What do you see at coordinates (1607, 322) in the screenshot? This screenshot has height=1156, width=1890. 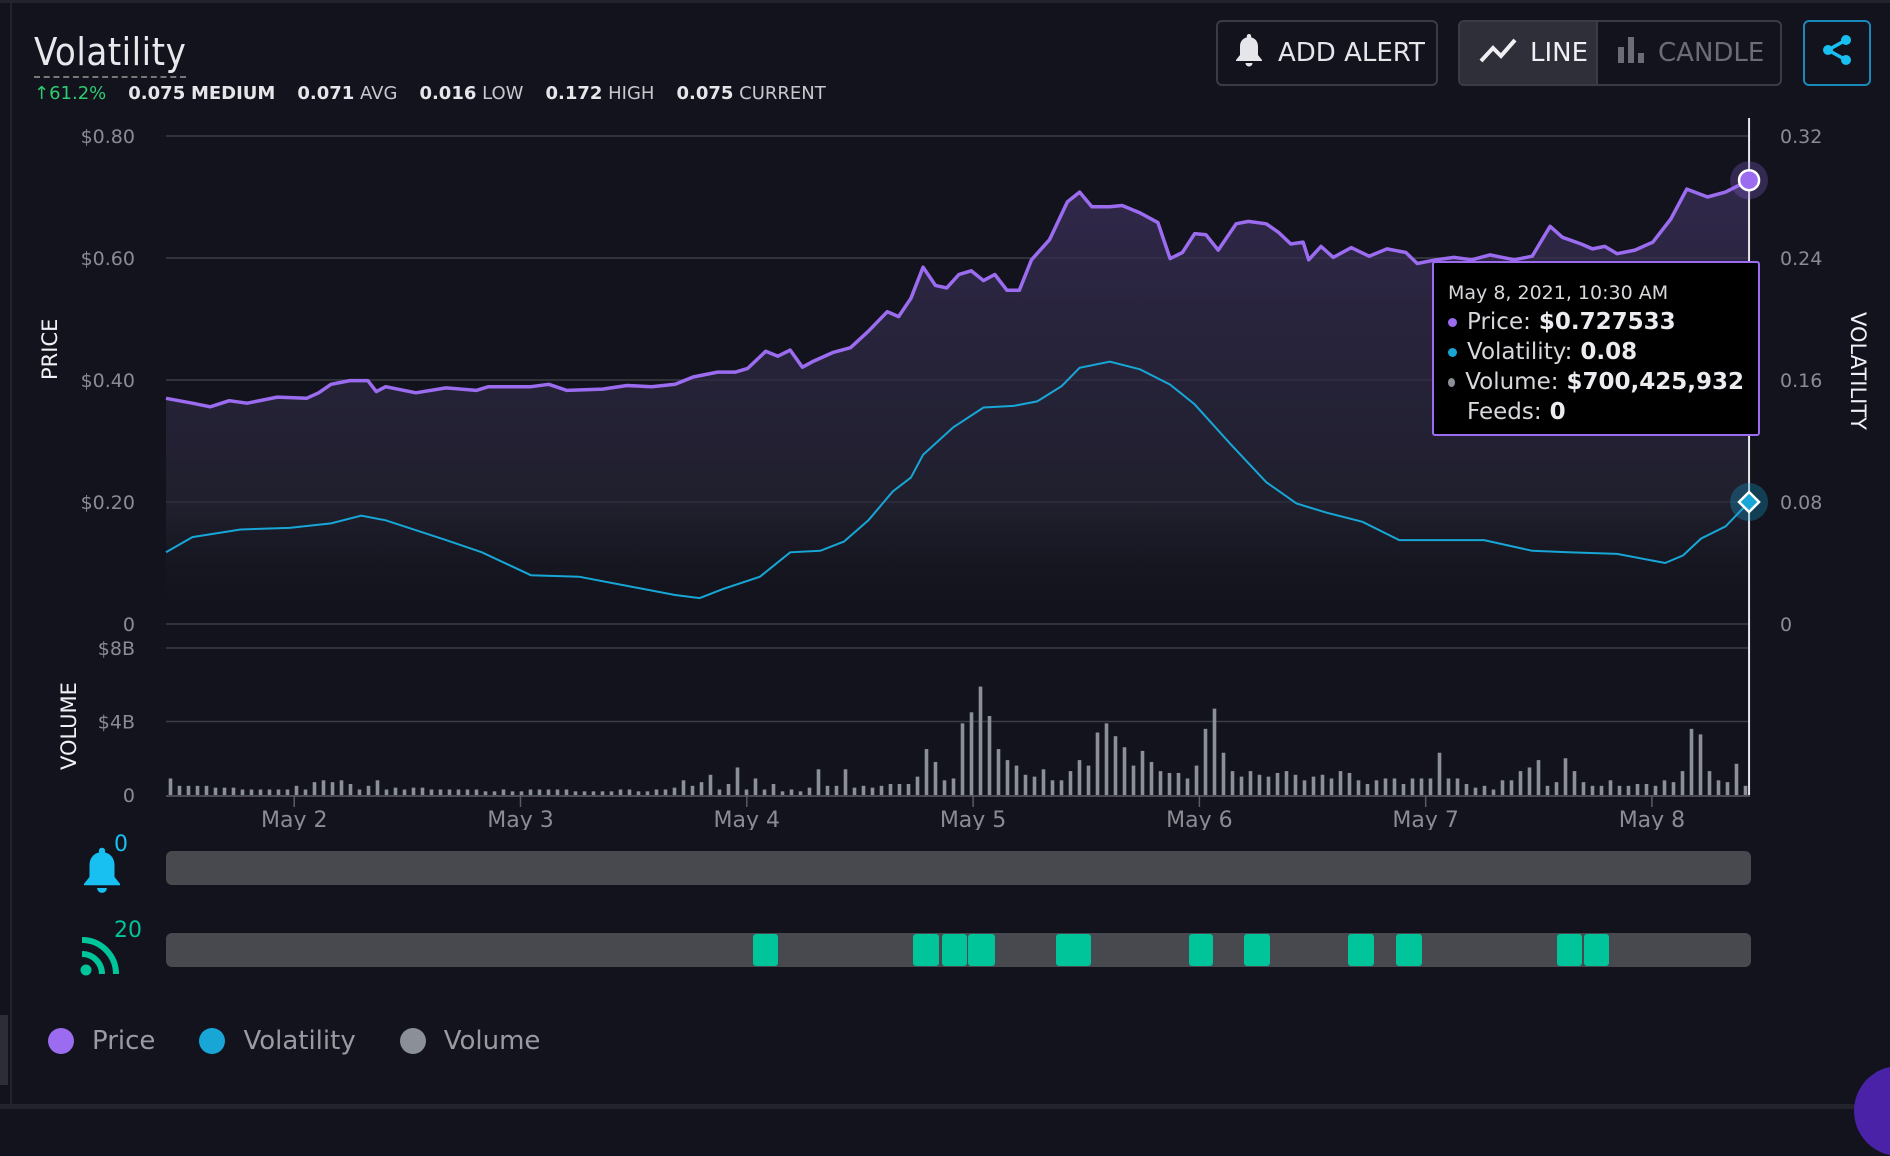 I see `tooltip-price-value: $0.727533` at bounding box center [1607, 322].